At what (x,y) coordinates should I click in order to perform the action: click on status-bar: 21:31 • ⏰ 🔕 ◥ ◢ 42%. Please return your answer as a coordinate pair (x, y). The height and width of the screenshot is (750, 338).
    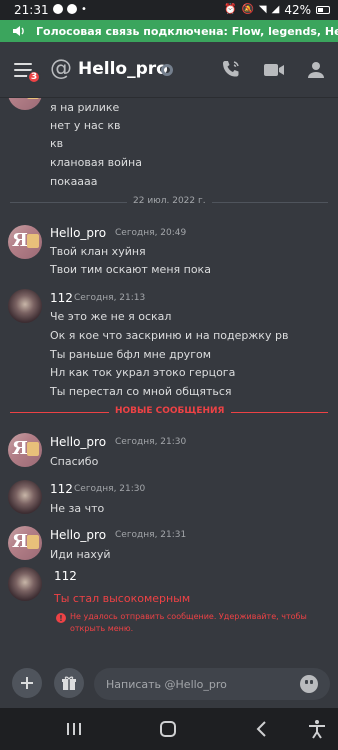
    Looking at the image, I should click on (169, 10).